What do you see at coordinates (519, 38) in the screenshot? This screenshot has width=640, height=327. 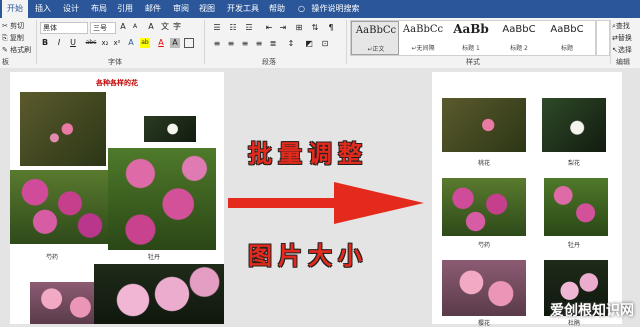 I see `style-heading-2: AaBbC 标题 2` at bounding box center [519, 38].